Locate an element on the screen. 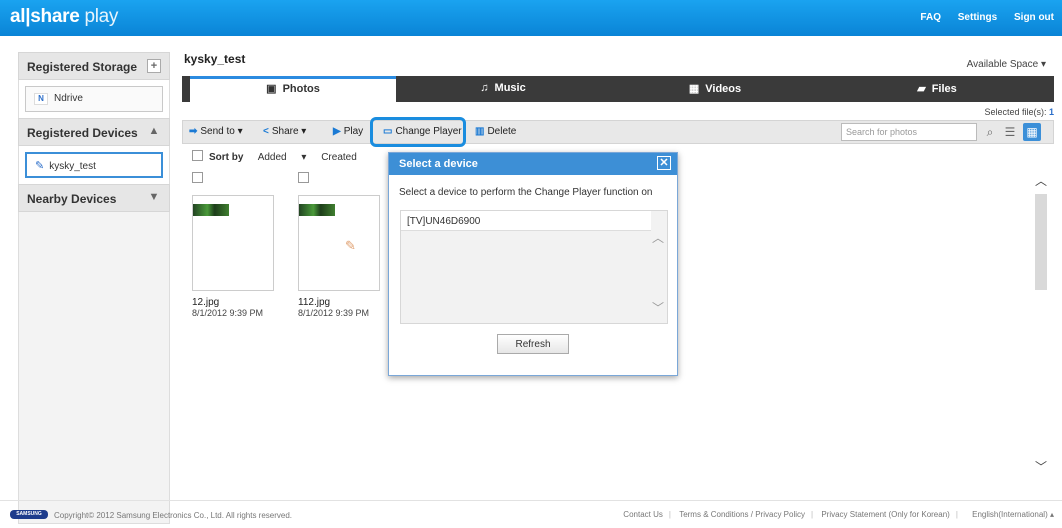 This screenshot has height=528, width=1062. play-button: ▶ Play is located at coordinates (348, 132).